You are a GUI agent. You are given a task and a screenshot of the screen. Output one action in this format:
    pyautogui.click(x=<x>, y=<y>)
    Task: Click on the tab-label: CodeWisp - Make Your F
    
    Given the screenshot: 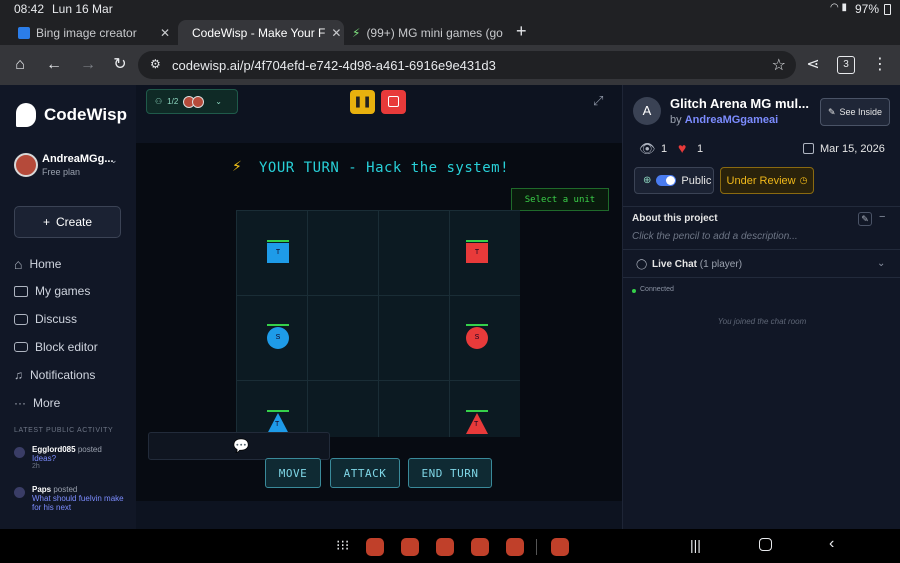 What is the action you would take?
    pyautogui.click(x=259, y=32)
    